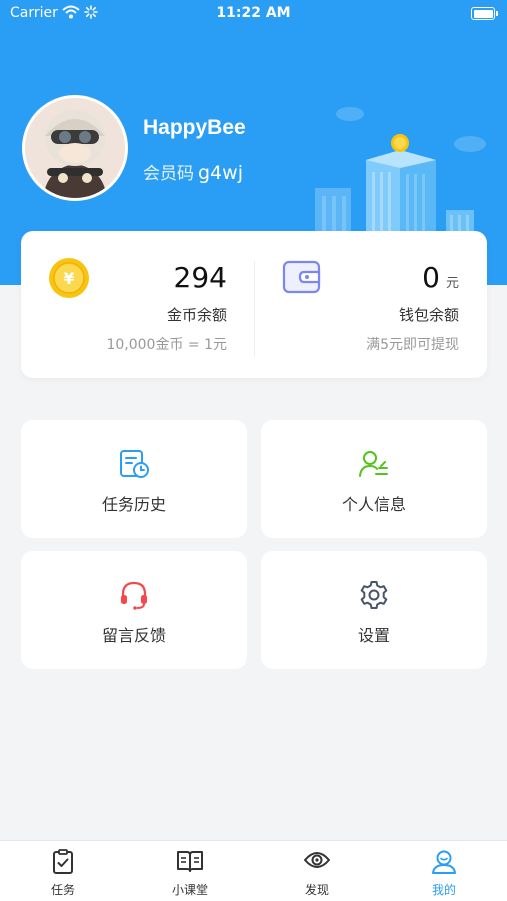 This screenshot has height=901, width=507. What do you see at coordinates (431, 277) in the screenshot?
I see `wallet-balance-value: 0` at bounding box center [431, 277].